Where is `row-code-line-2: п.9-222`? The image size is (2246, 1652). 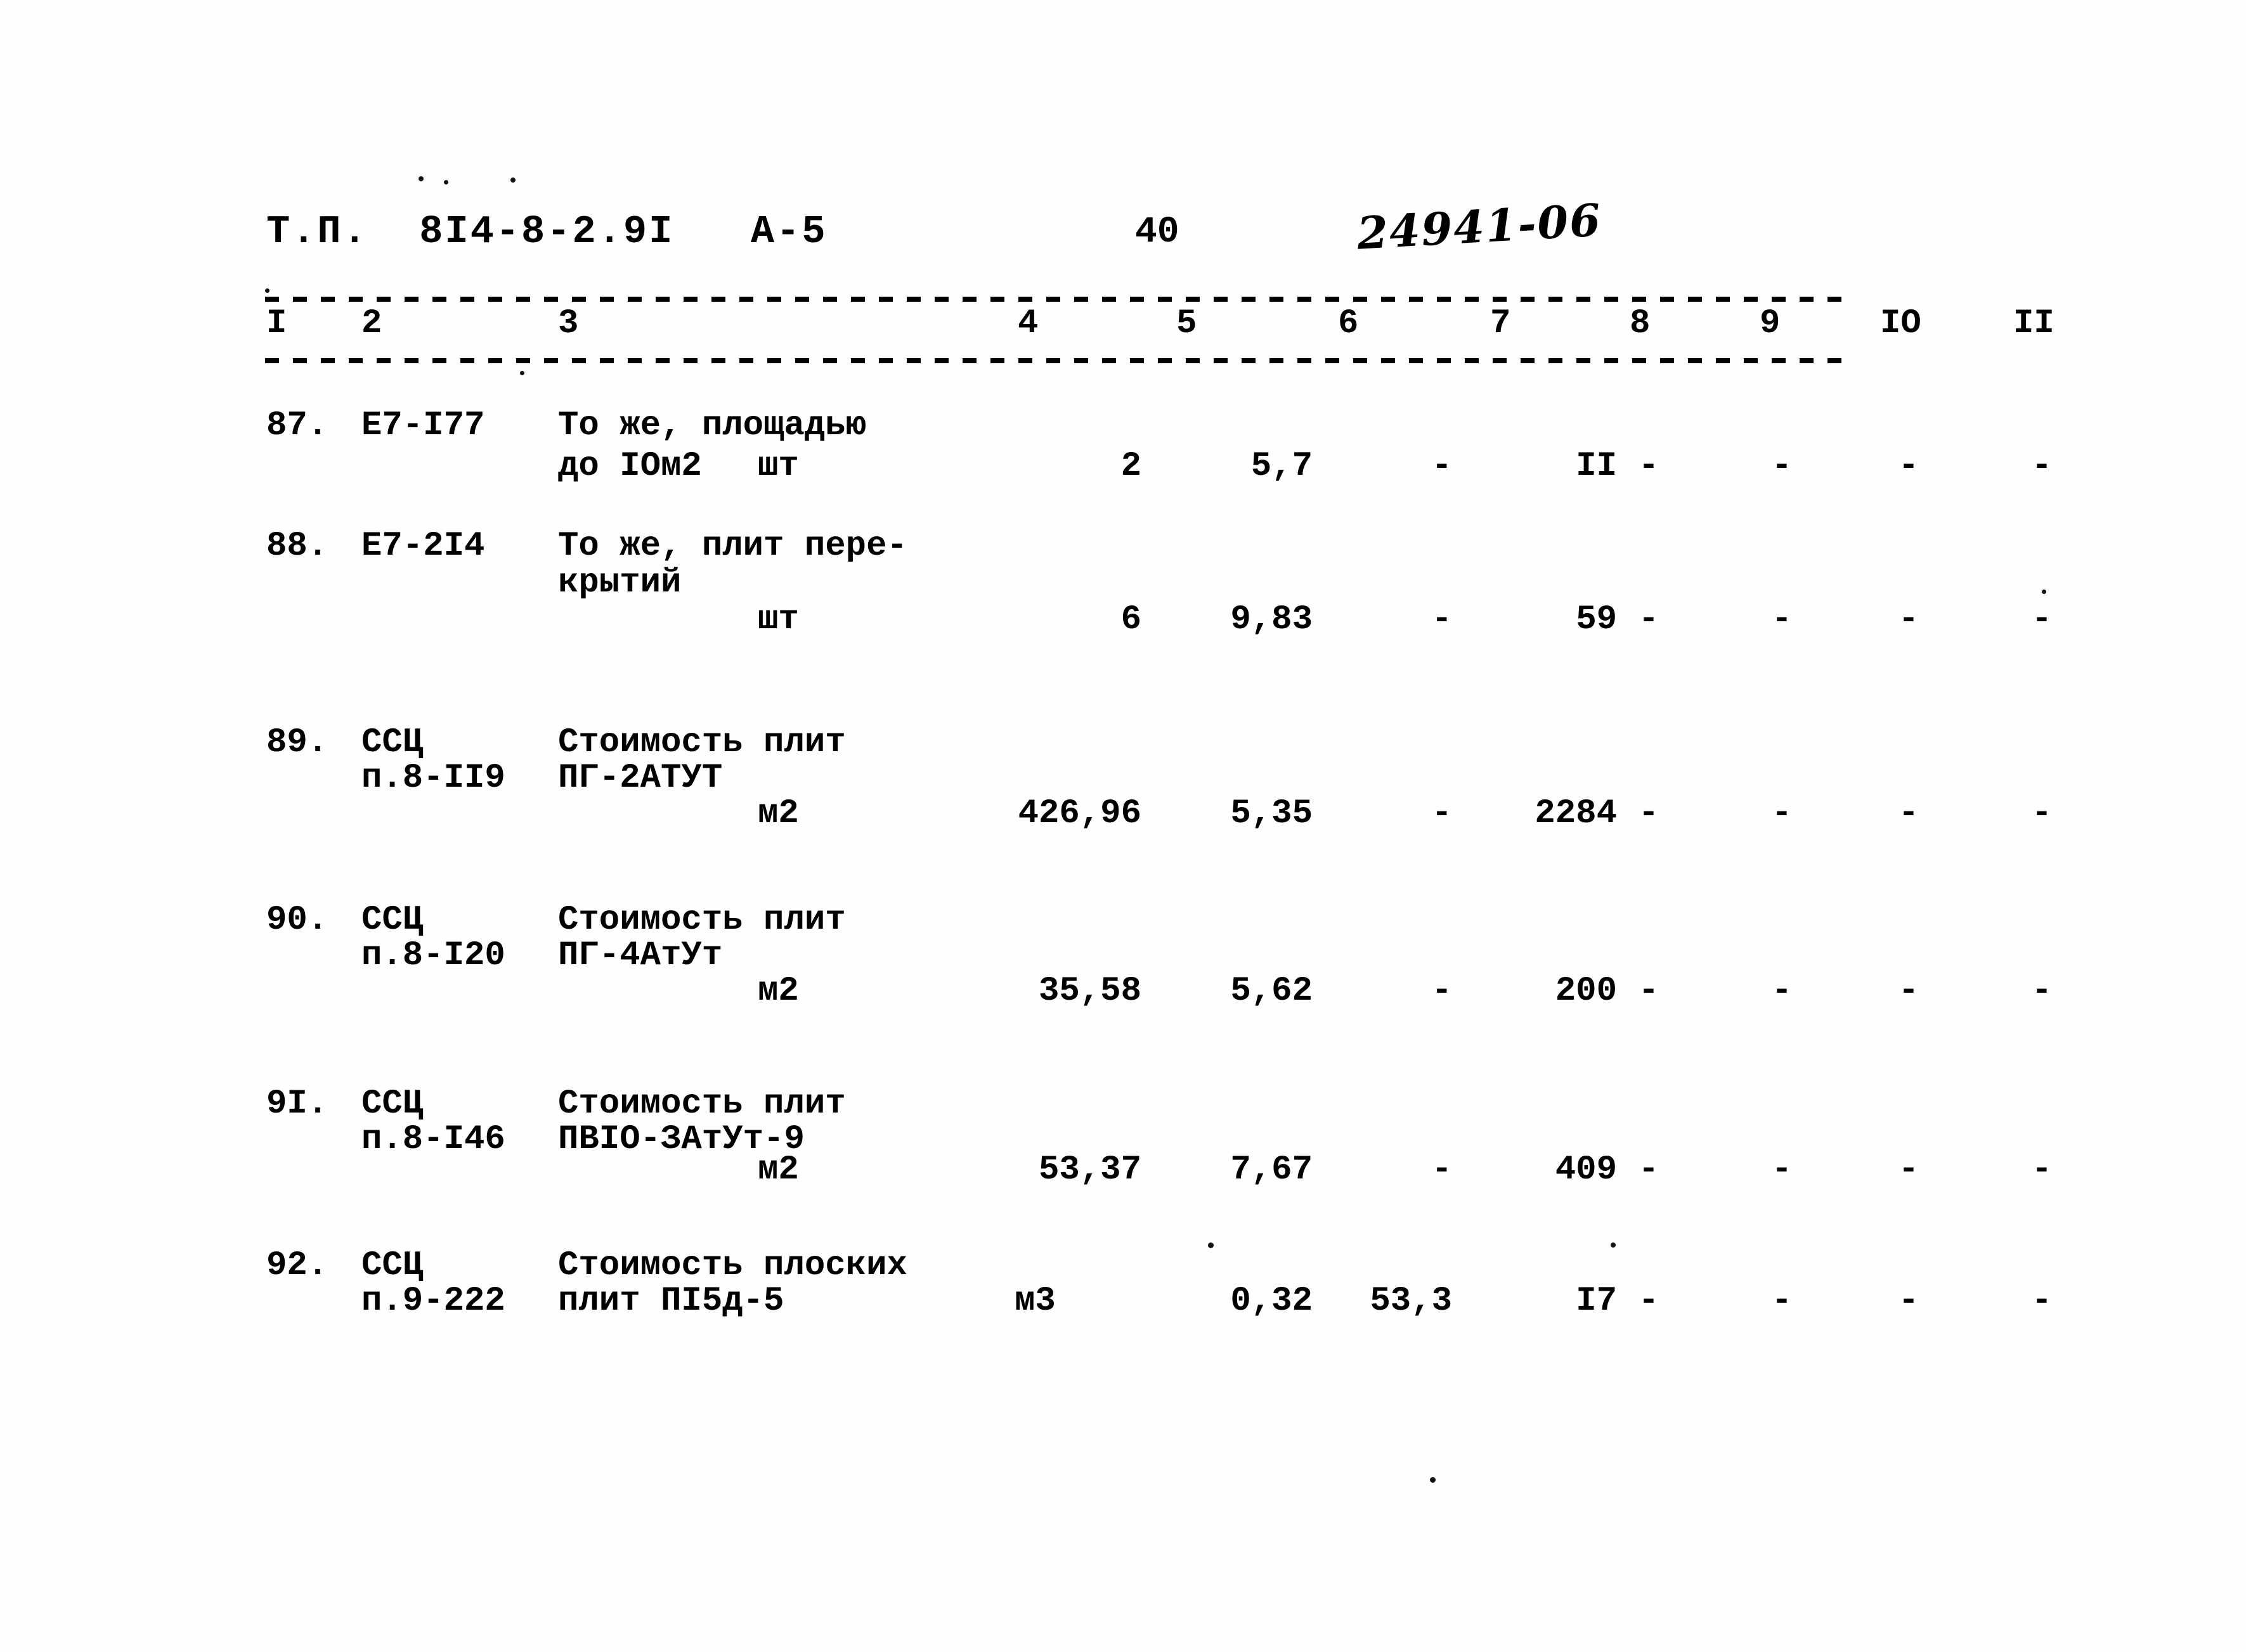
row-code-line-2: п.9-222 is located at coordinates (433, 1301).